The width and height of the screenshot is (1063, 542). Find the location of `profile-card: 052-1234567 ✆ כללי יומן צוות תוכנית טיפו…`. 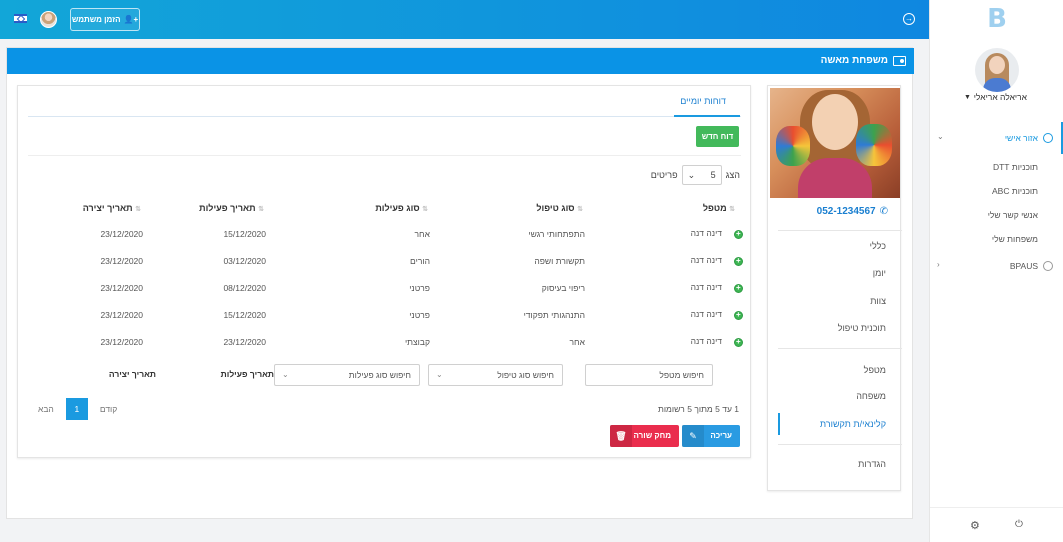

profile-card: 052-1234567 ✆ כללי יומן צוות תוכנית טיפו… is located at coordinates (834, 288).